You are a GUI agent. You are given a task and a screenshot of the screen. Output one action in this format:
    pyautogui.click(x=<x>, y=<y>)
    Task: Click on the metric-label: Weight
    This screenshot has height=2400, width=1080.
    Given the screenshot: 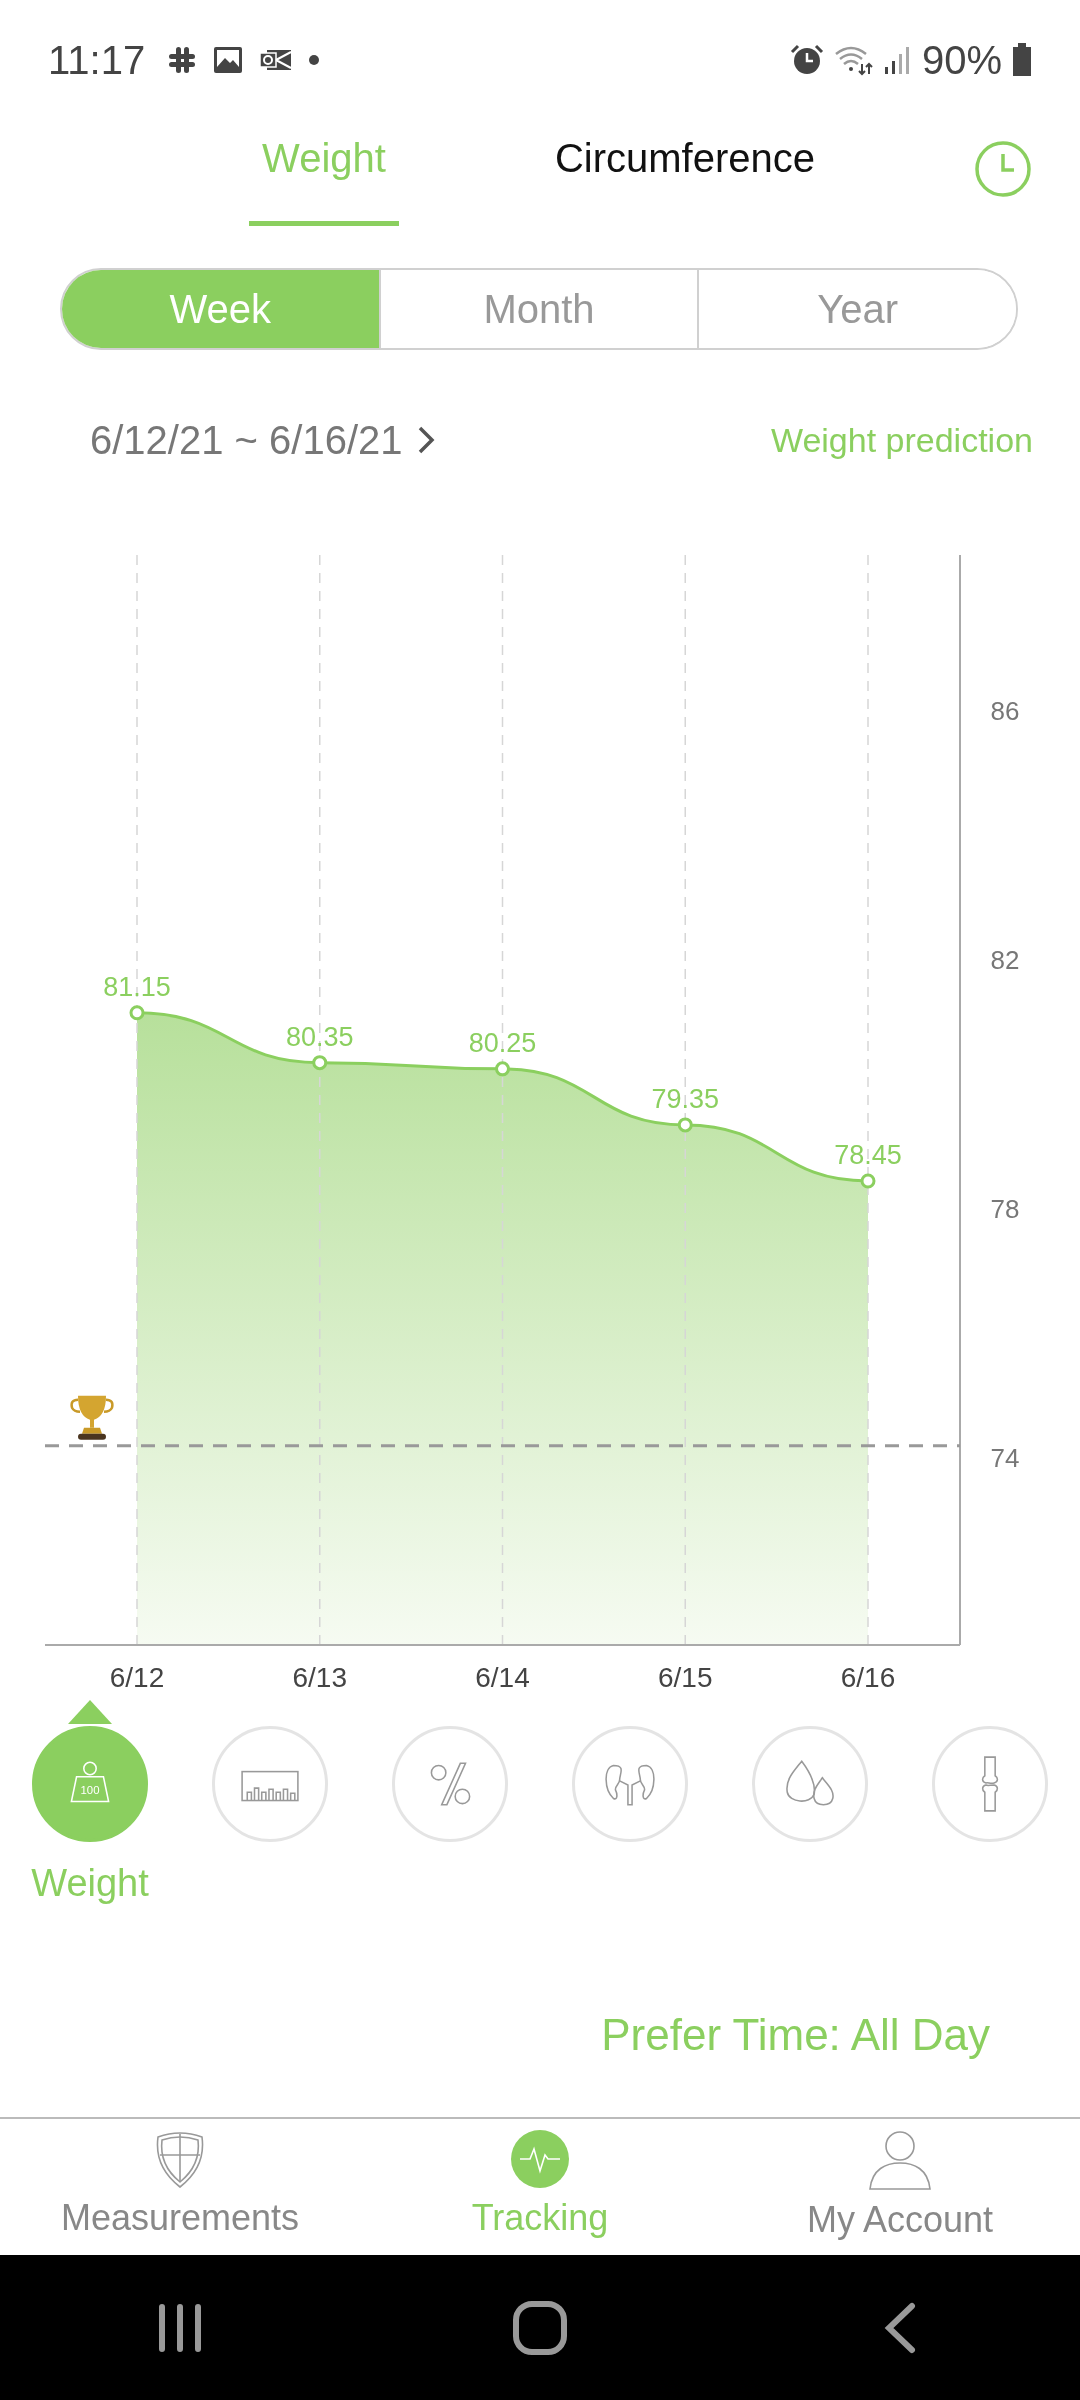 What is the action you would take?
    pyautogui.click(x=90, y=1883)
    